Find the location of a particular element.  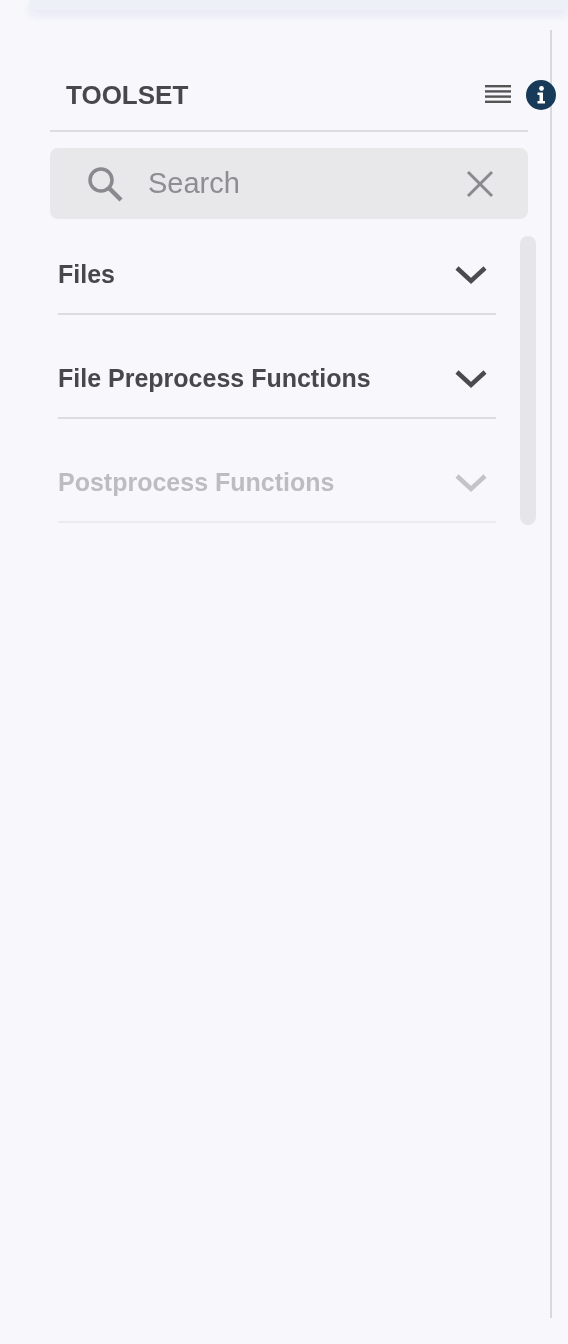

search-field: Search is located at coordinates (289, 183).